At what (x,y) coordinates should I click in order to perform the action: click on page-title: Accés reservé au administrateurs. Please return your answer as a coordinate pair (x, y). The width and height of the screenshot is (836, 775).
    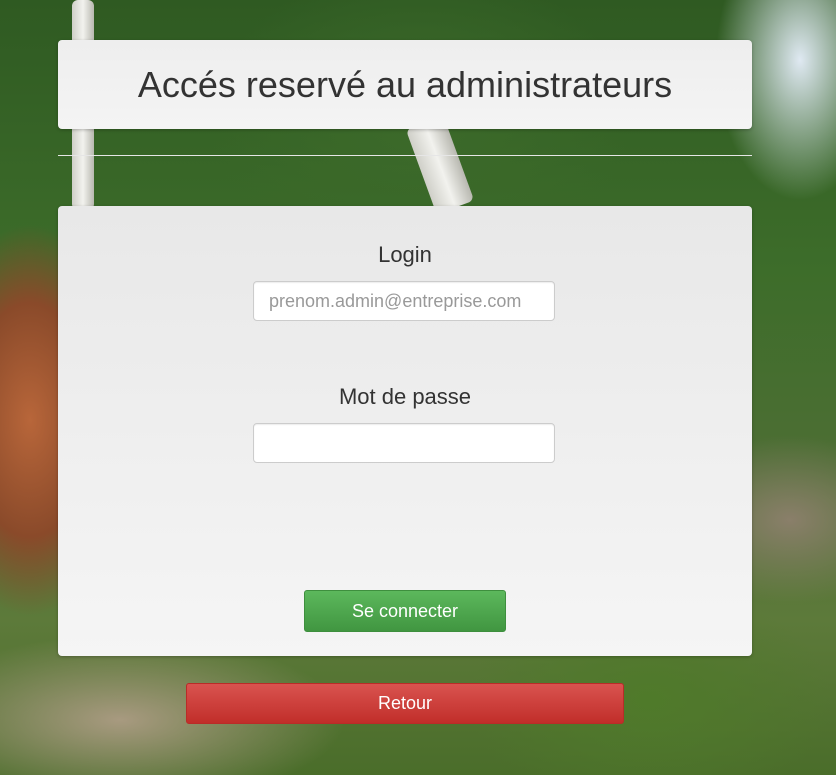
    Looking at the image, I should click on (405, 84).